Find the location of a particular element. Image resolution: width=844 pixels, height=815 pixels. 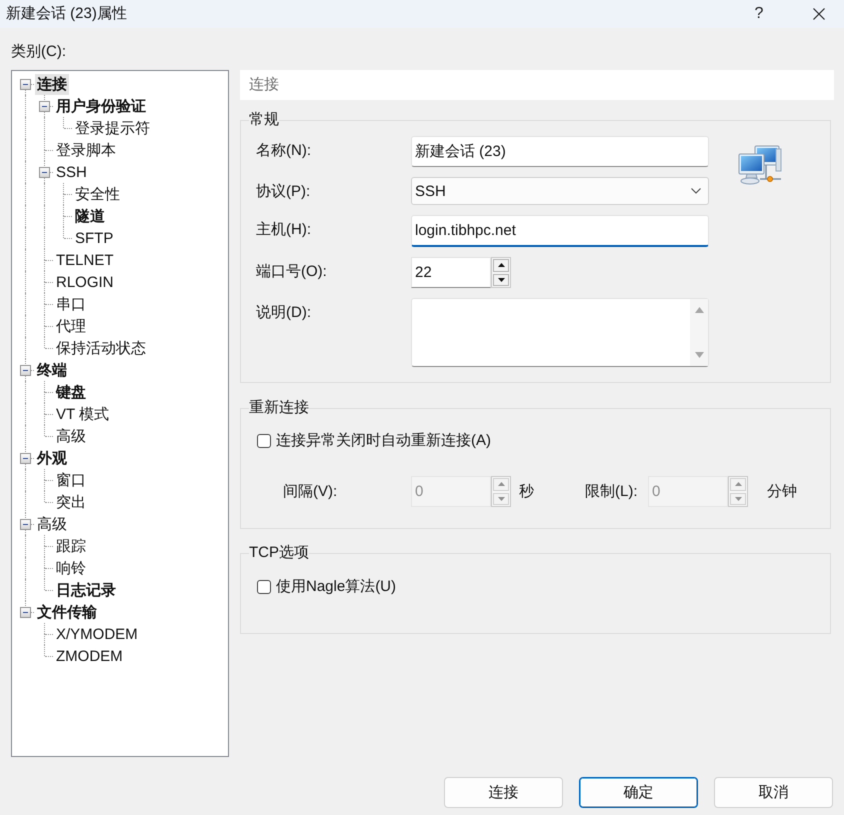

field-label: 说明(D): is located at coordinates (283, 313).